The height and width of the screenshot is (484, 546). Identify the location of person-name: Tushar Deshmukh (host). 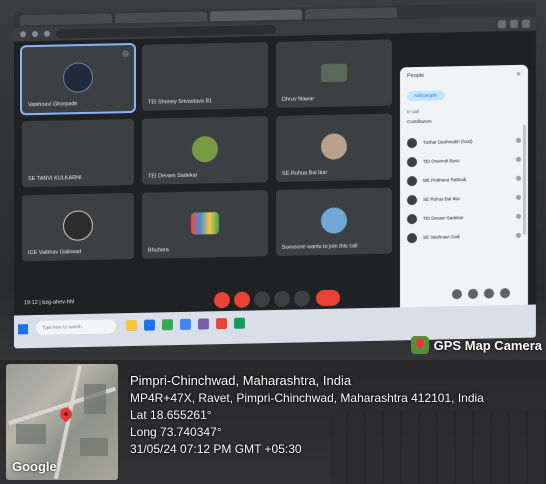
(448, 141).